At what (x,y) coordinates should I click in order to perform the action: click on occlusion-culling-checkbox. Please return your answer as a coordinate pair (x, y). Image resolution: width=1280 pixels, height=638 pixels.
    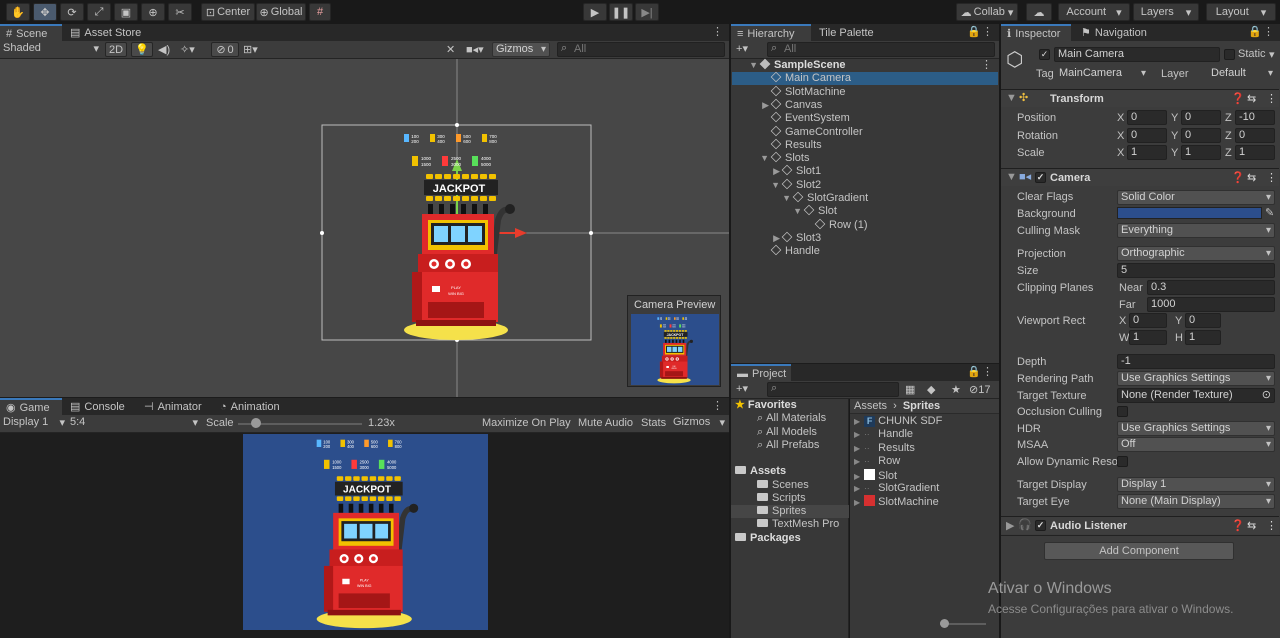
    Looking at the image, I should click on (1122, 411).